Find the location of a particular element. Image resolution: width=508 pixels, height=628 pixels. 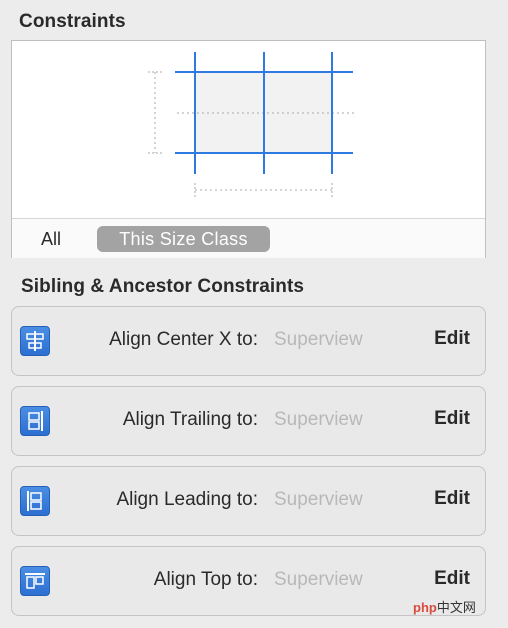

align-top-icon is located at coordinates (35, 581).